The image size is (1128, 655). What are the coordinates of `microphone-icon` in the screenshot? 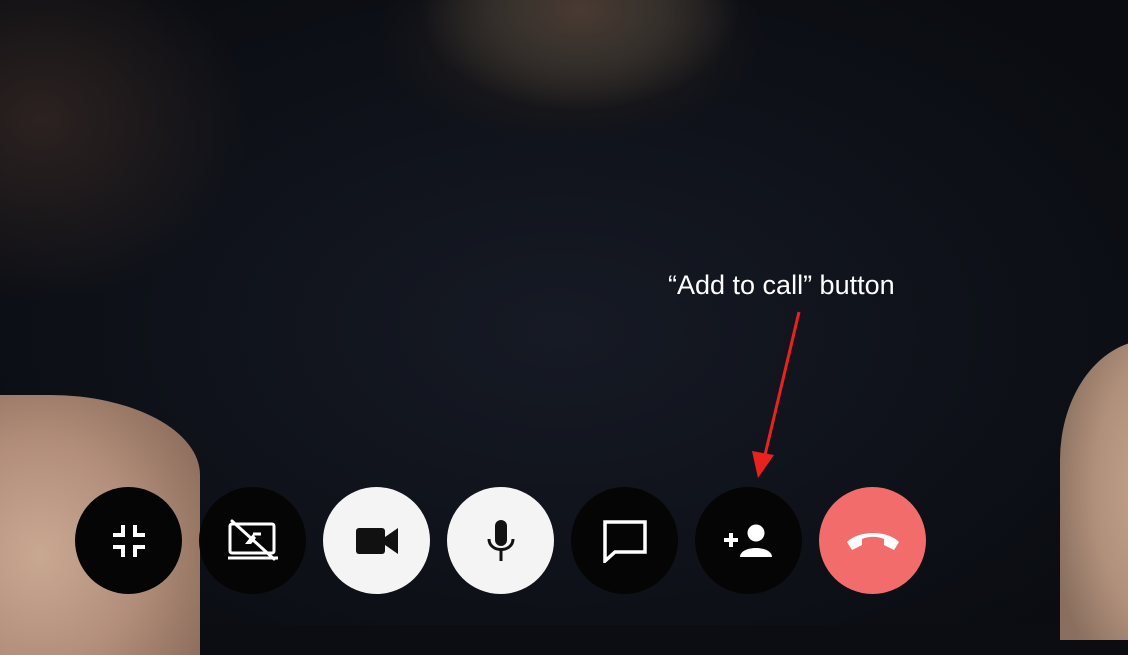 It's located at (501, 541).